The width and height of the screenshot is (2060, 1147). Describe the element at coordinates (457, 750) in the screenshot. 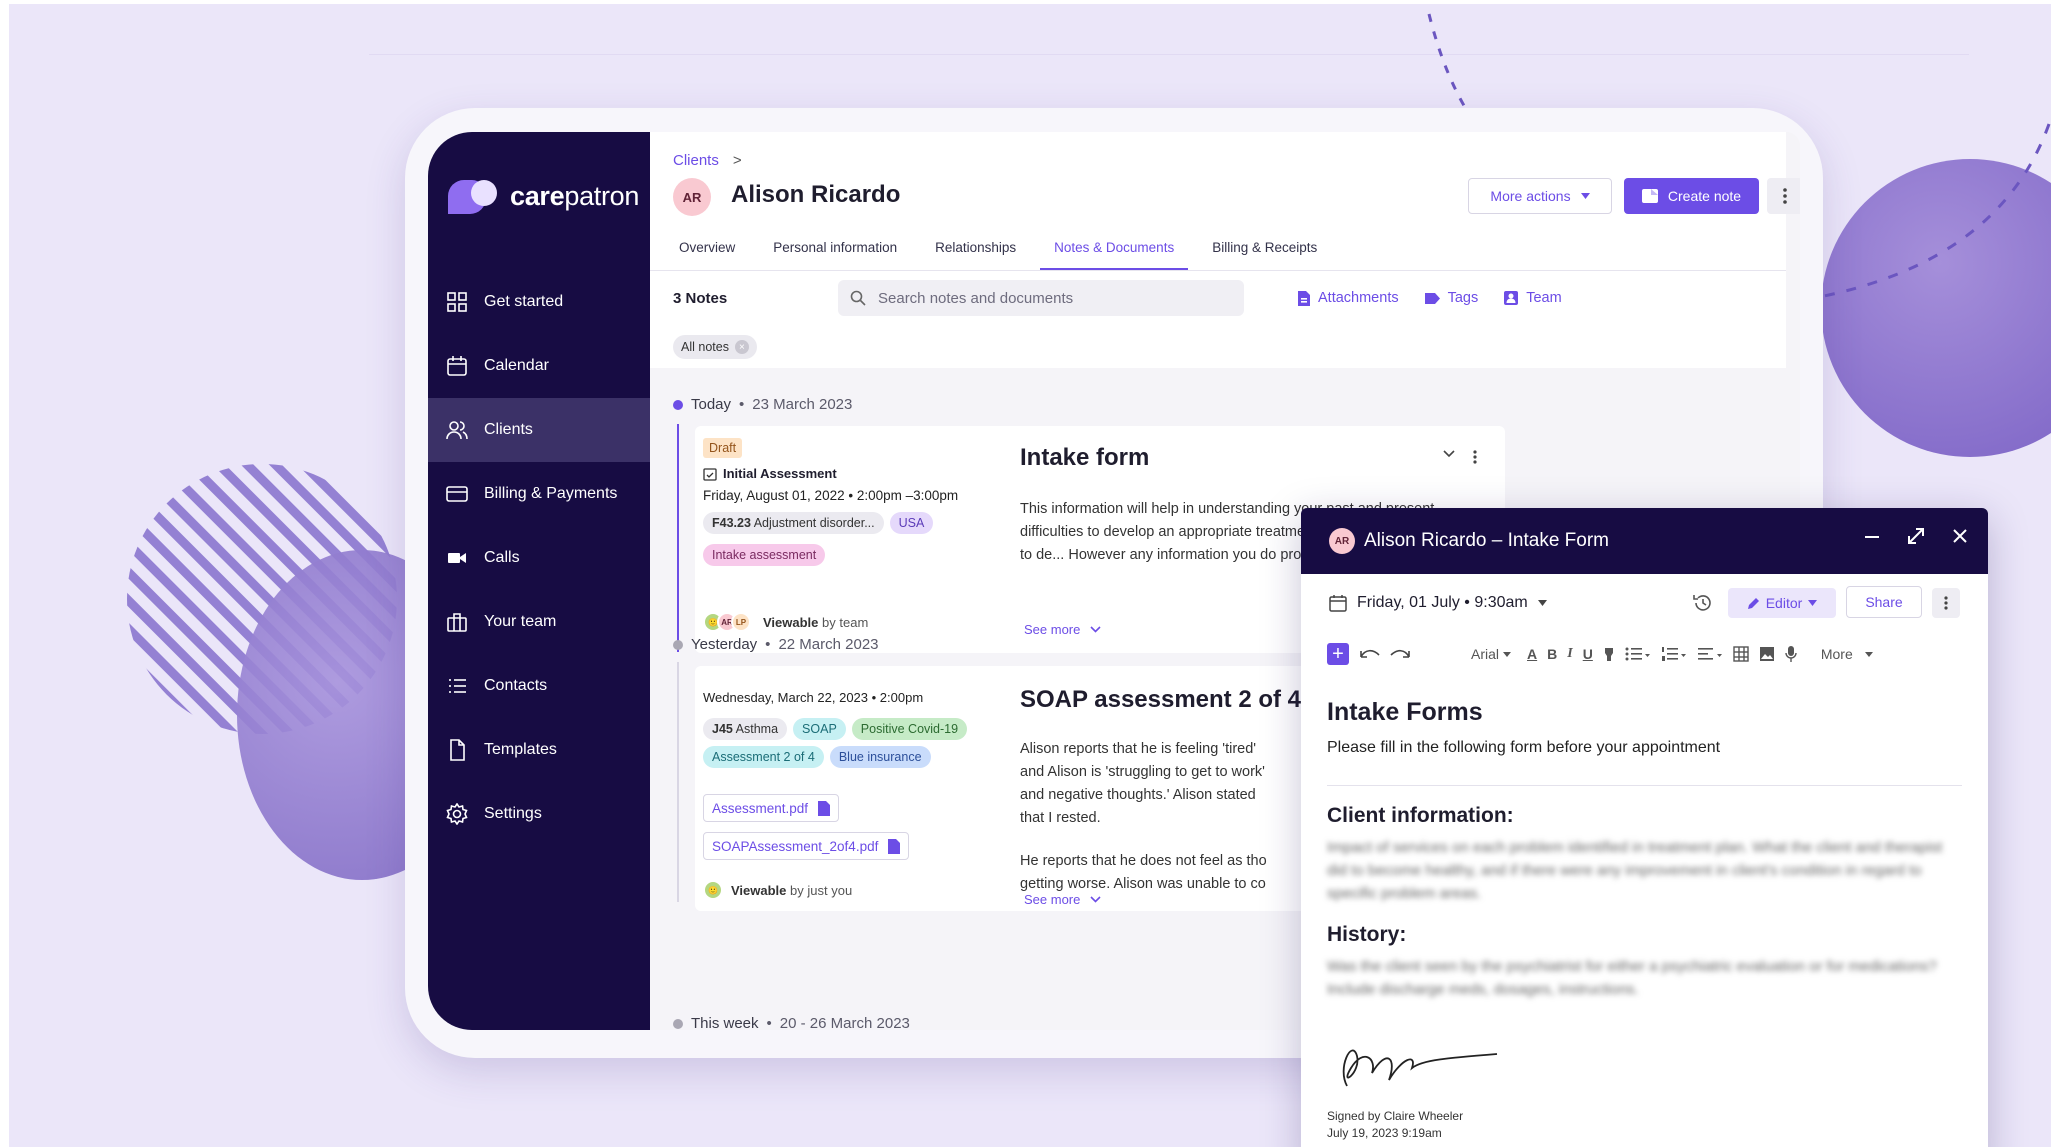

I see `file-icon` at that location.